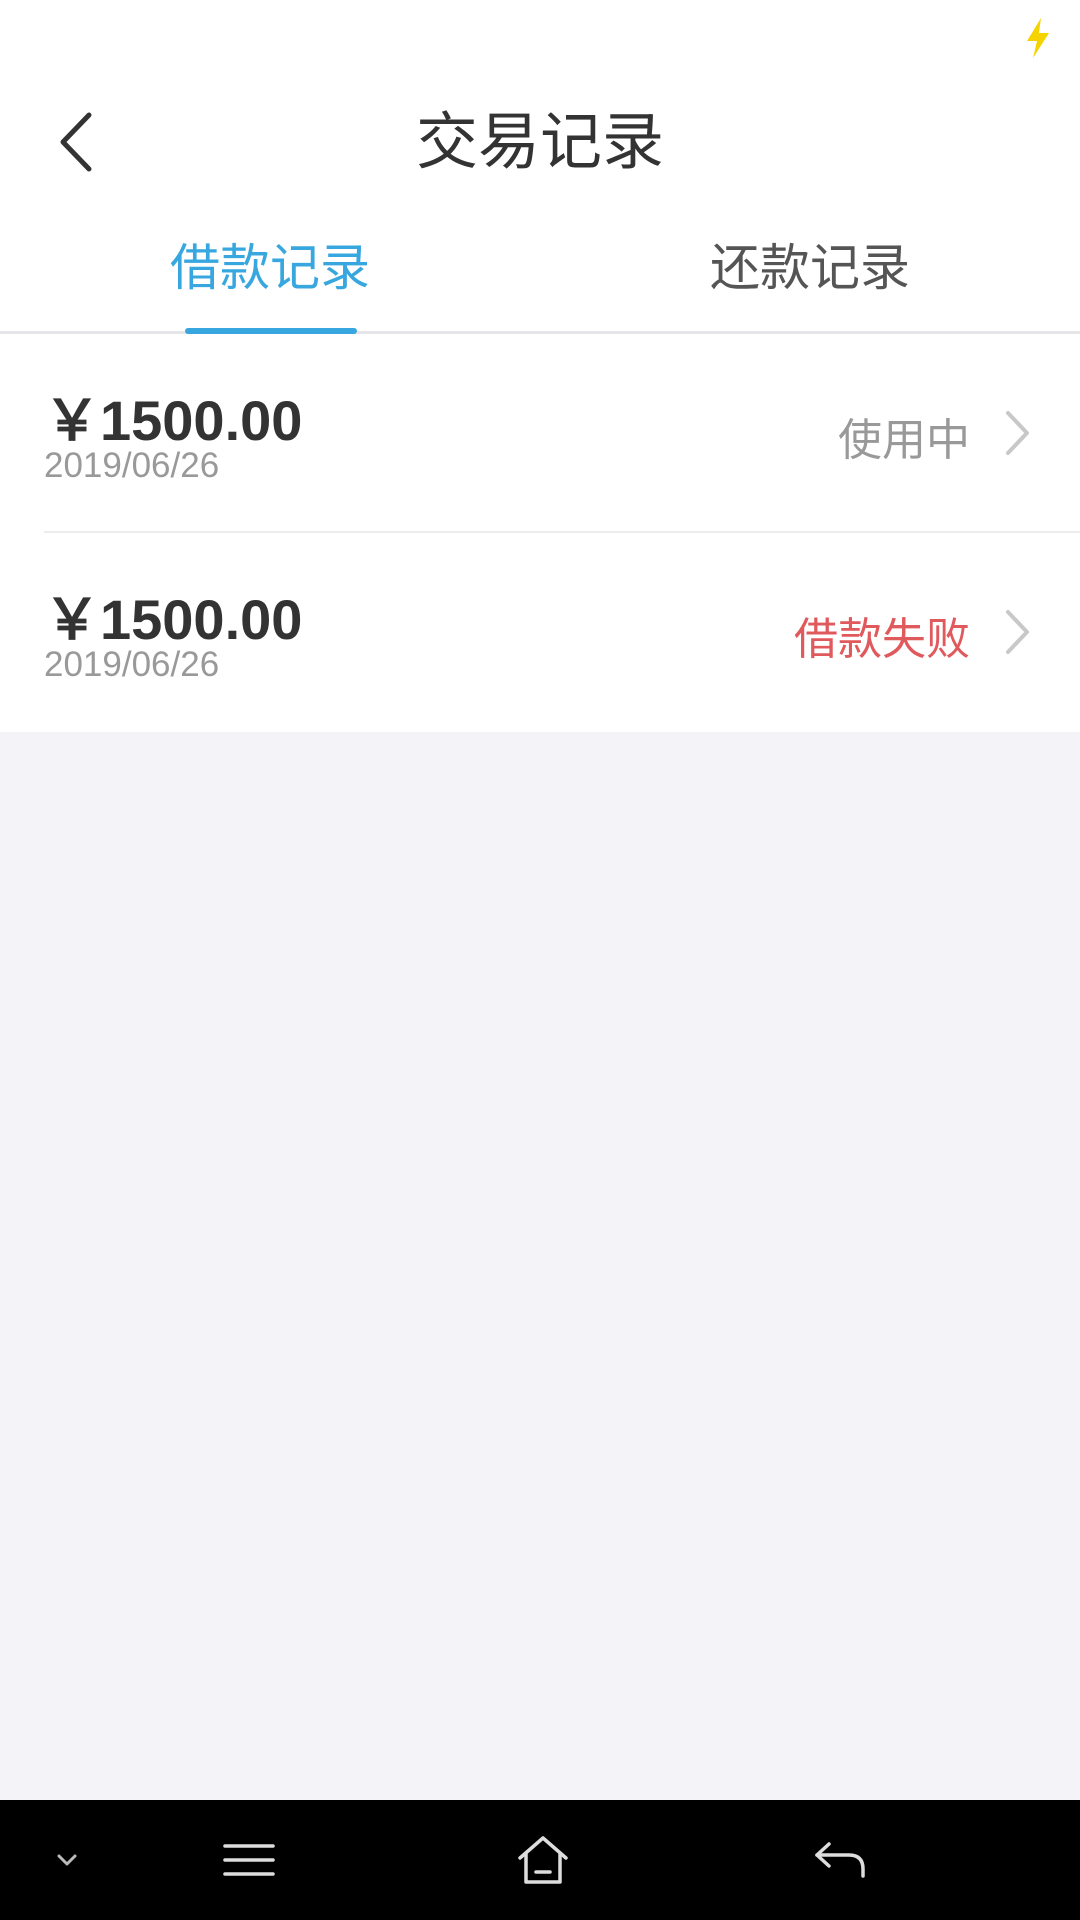  I want to click on tab-label: 借款记录, so click(270, 268).